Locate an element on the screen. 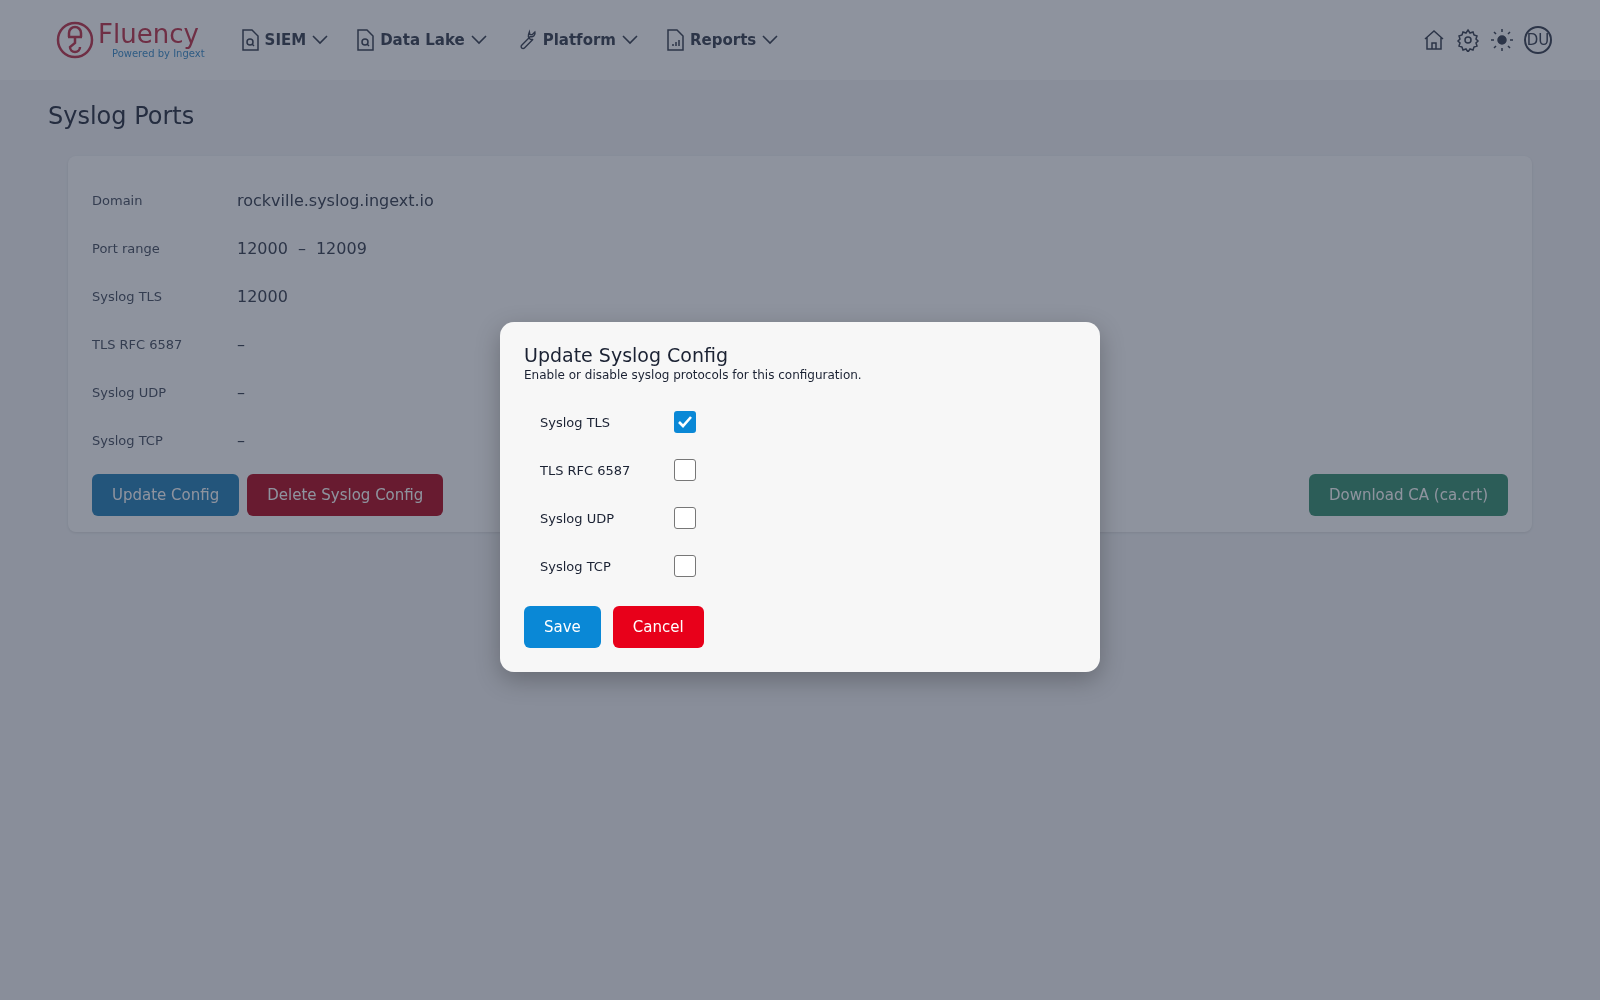 This screenshot has width=1600, height=1000. settings-icon is located at coordinates (1468, 40).